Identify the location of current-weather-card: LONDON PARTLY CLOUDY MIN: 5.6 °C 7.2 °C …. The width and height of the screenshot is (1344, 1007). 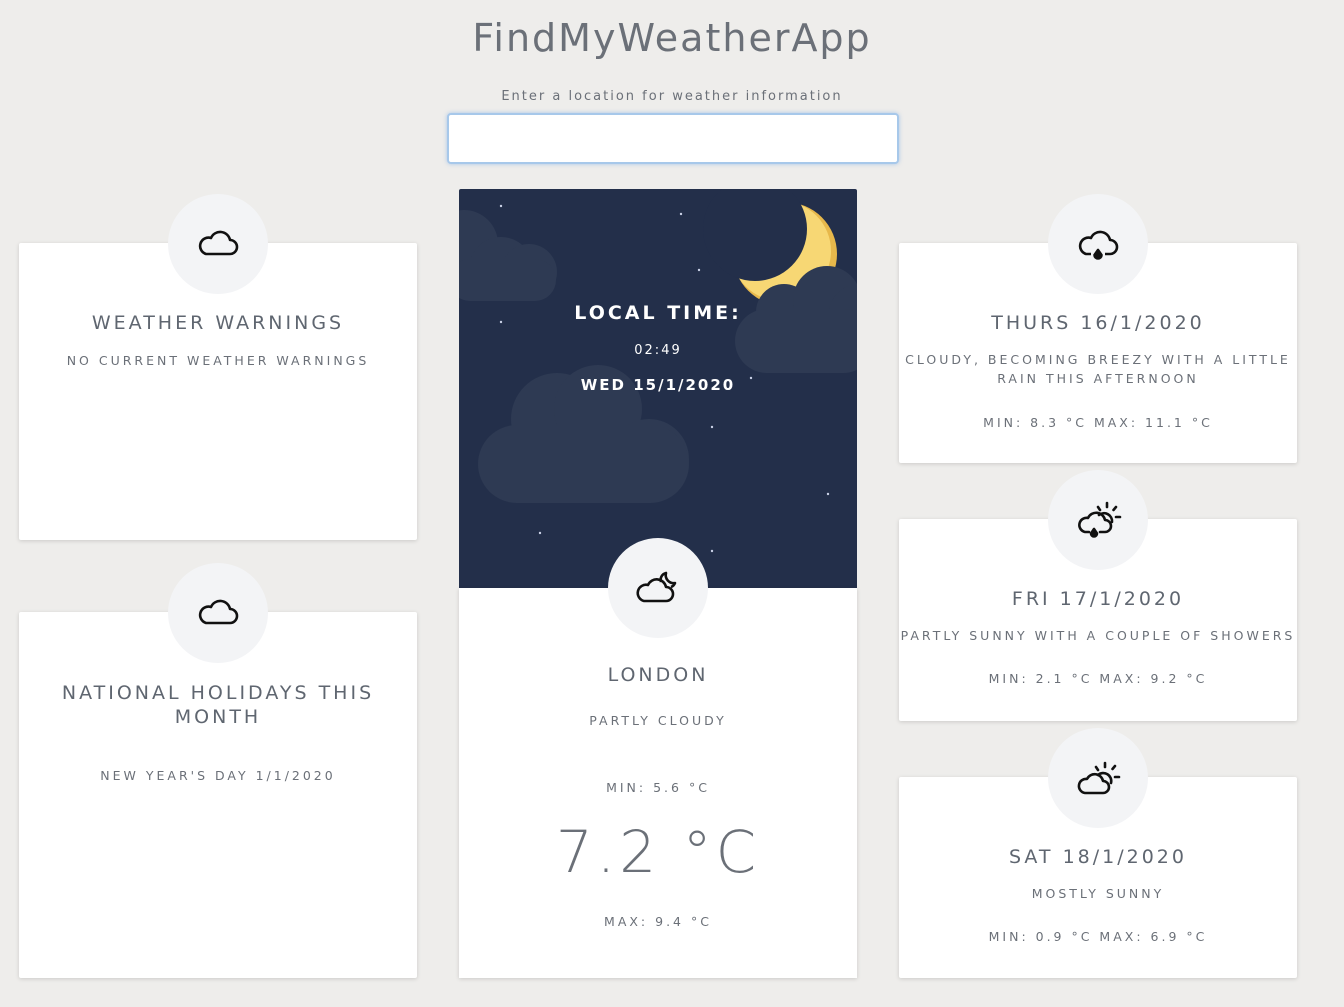
(658, 783).